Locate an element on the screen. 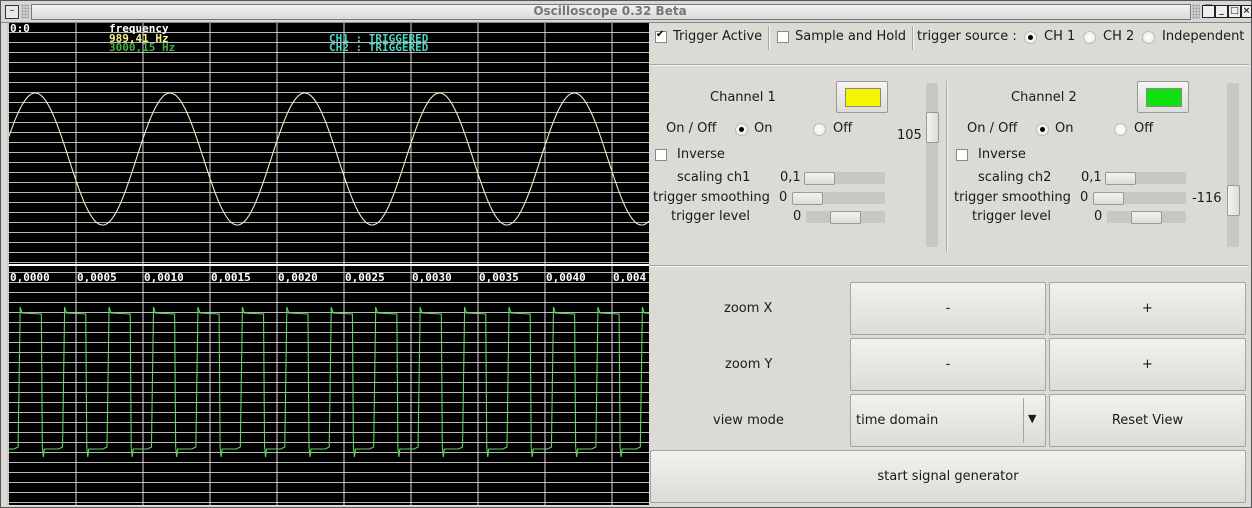  source-ch2-radio is located at coordinates (1089, 37).